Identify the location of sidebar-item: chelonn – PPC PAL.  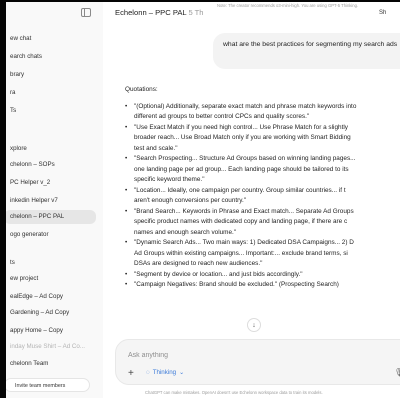
(50, 217).